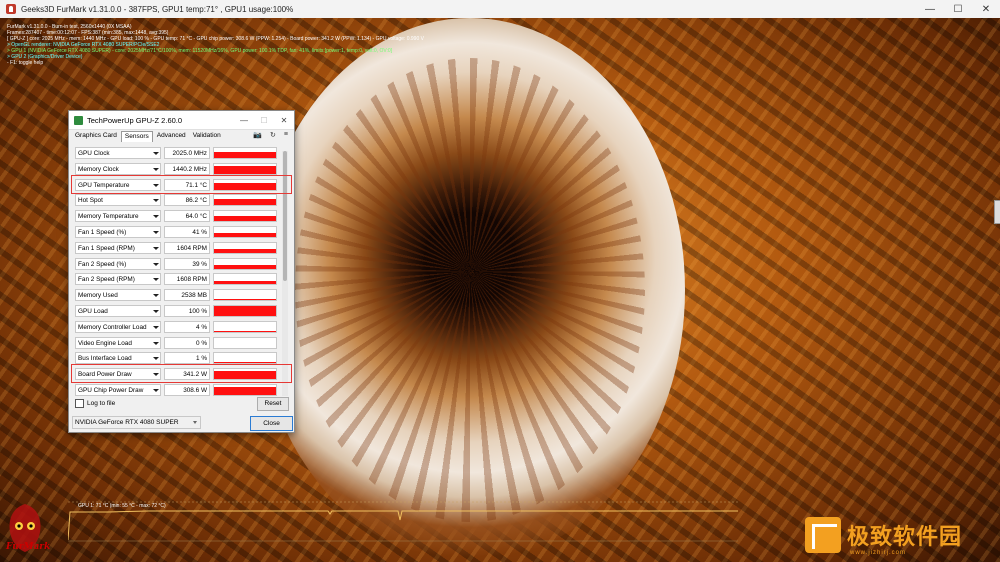  I want to click on sensor-name-dropdown: Fan 1 Speed (%), so click(118, 232).